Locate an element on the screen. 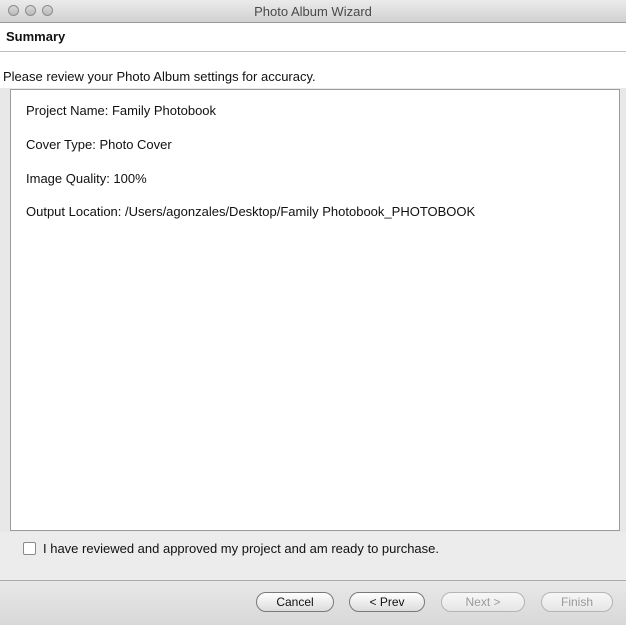  cancel-button: Cancel is located at coordinates (295, 602).